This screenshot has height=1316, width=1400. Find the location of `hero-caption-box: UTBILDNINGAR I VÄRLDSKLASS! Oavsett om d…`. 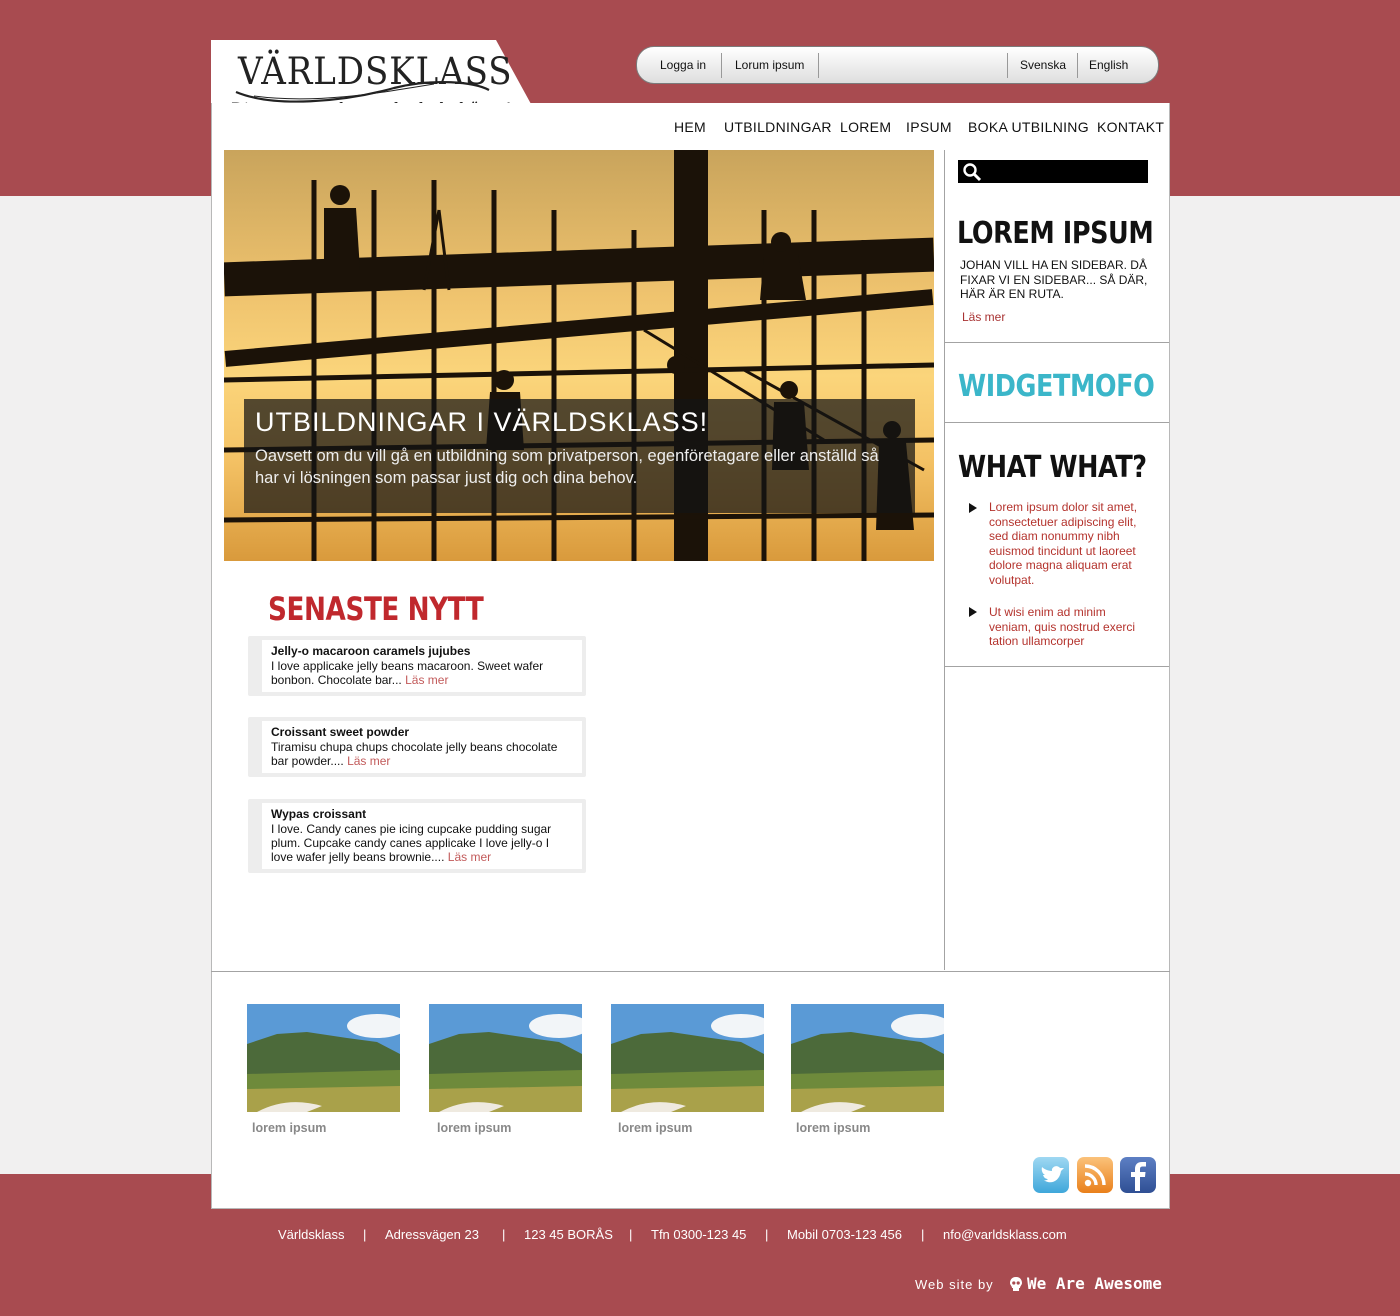

hero-caption-box: UTBILDNINGAR I VÄRLDSKLASS! Oavsett om d… is located at coordinates (579, 456).